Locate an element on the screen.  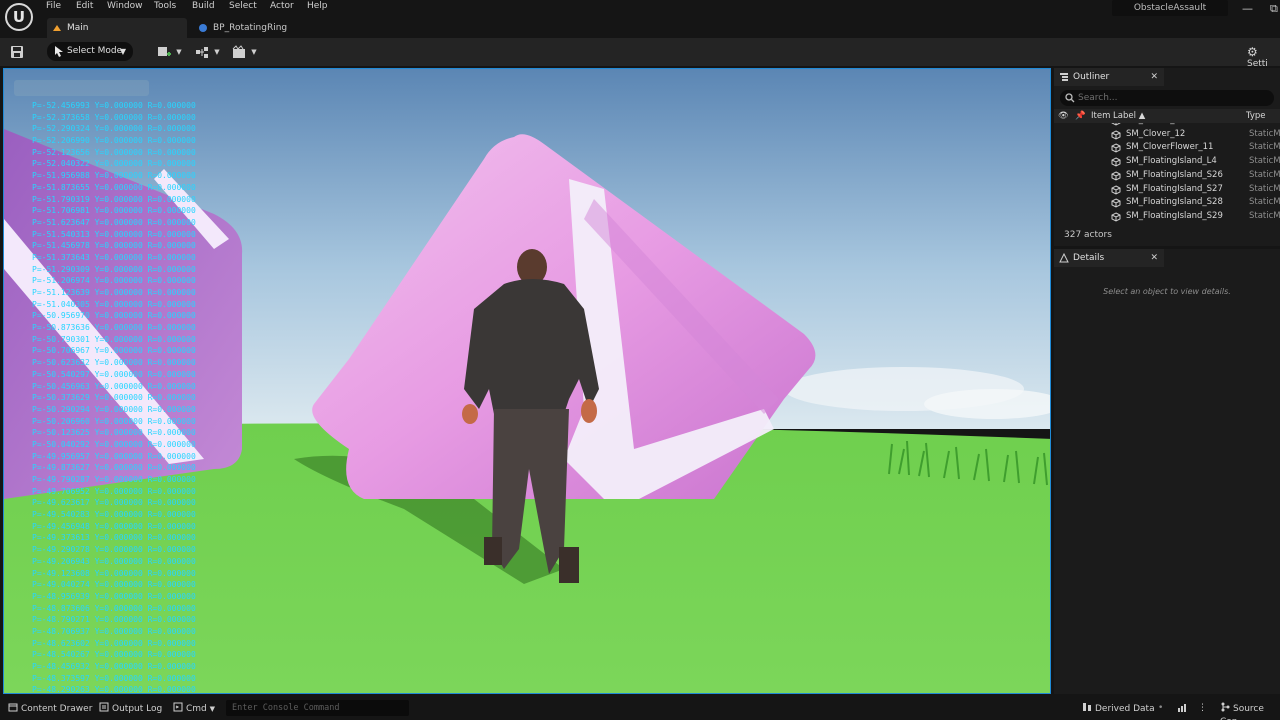
debug-log-line: P=-48.540267 Y=0.000000 R=0.000000 is located at coordinates (114, 655).